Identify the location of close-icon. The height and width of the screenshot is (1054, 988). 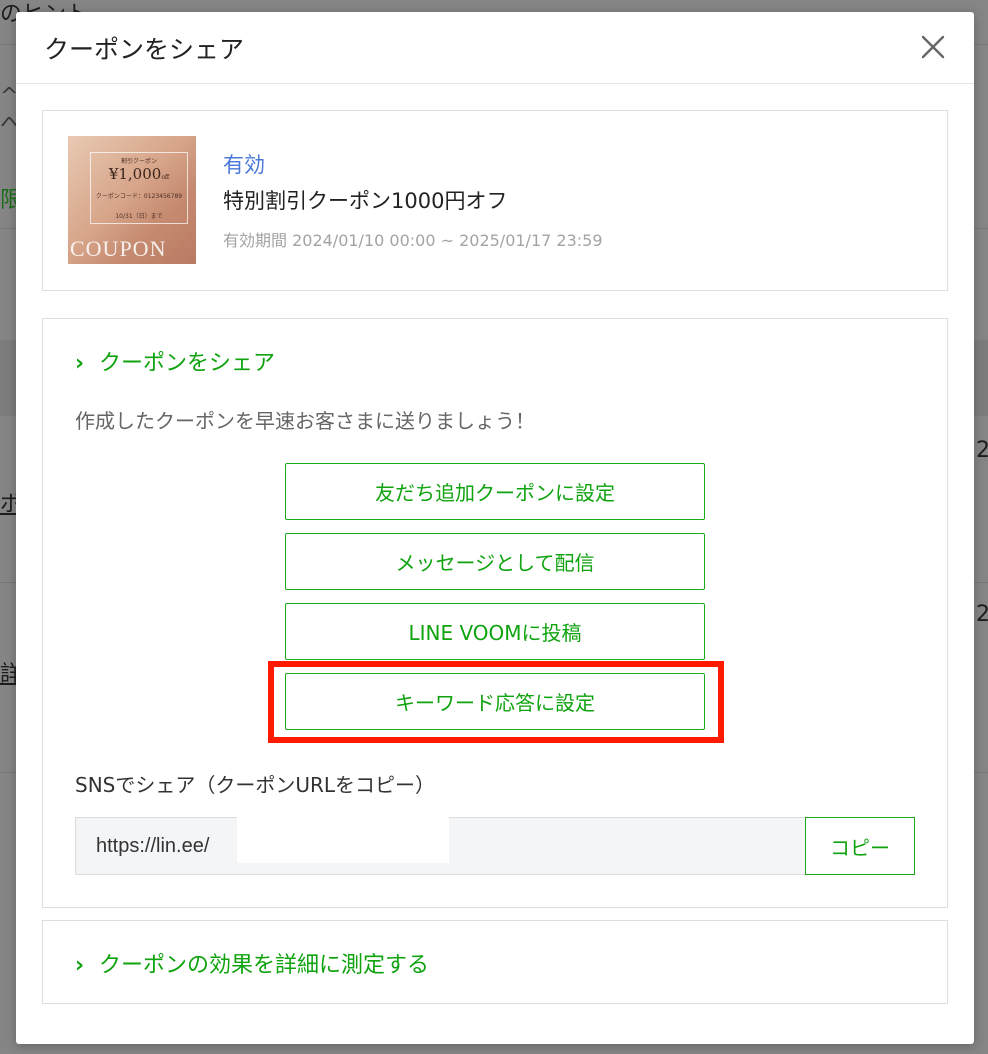
(933, 47).